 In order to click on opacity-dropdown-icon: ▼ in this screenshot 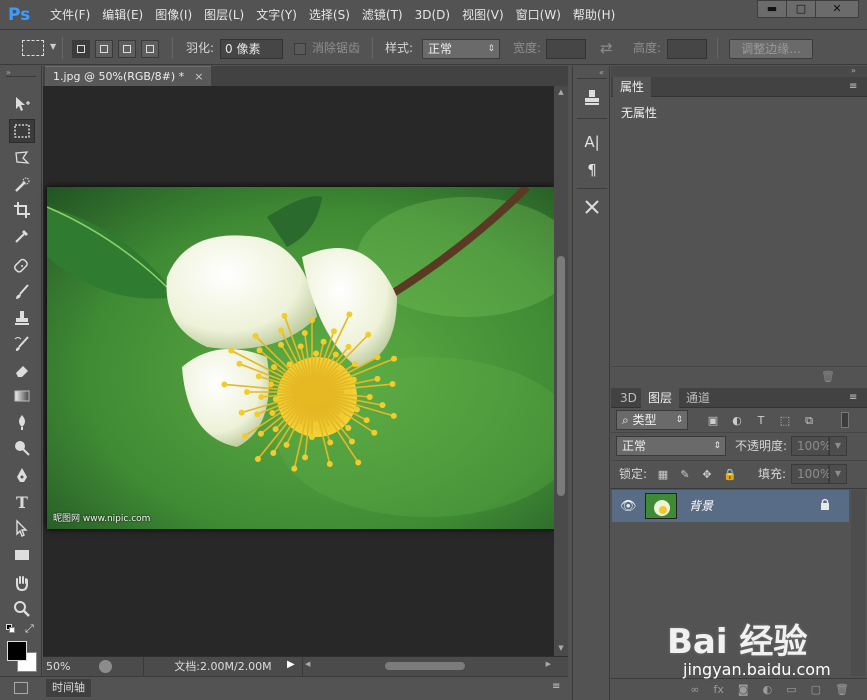, I will do `click(838, 446)`.